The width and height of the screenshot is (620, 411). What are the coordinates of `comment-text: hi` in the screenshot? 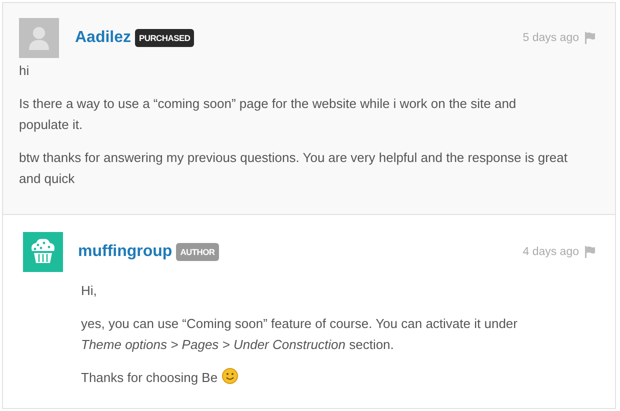 It's located at (24, 71).